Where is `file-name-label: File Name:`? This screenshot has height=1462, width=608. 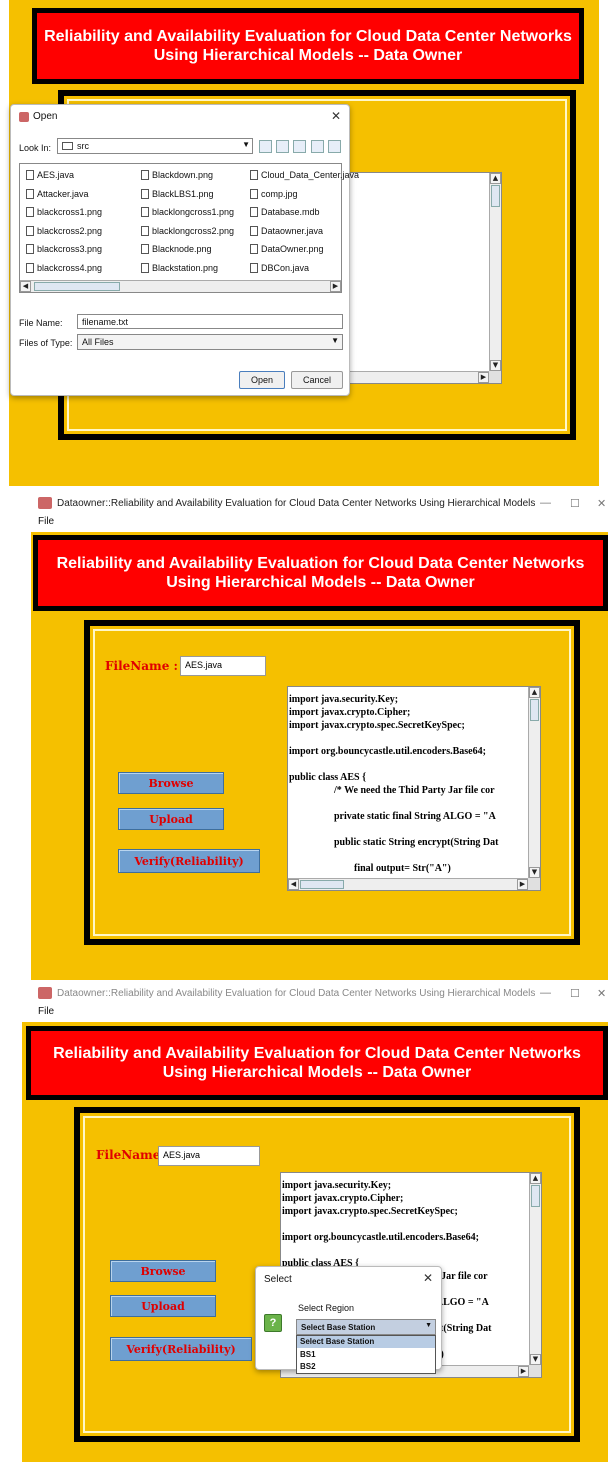
file-name-label: File Name: is located at coordinates (41, 323).